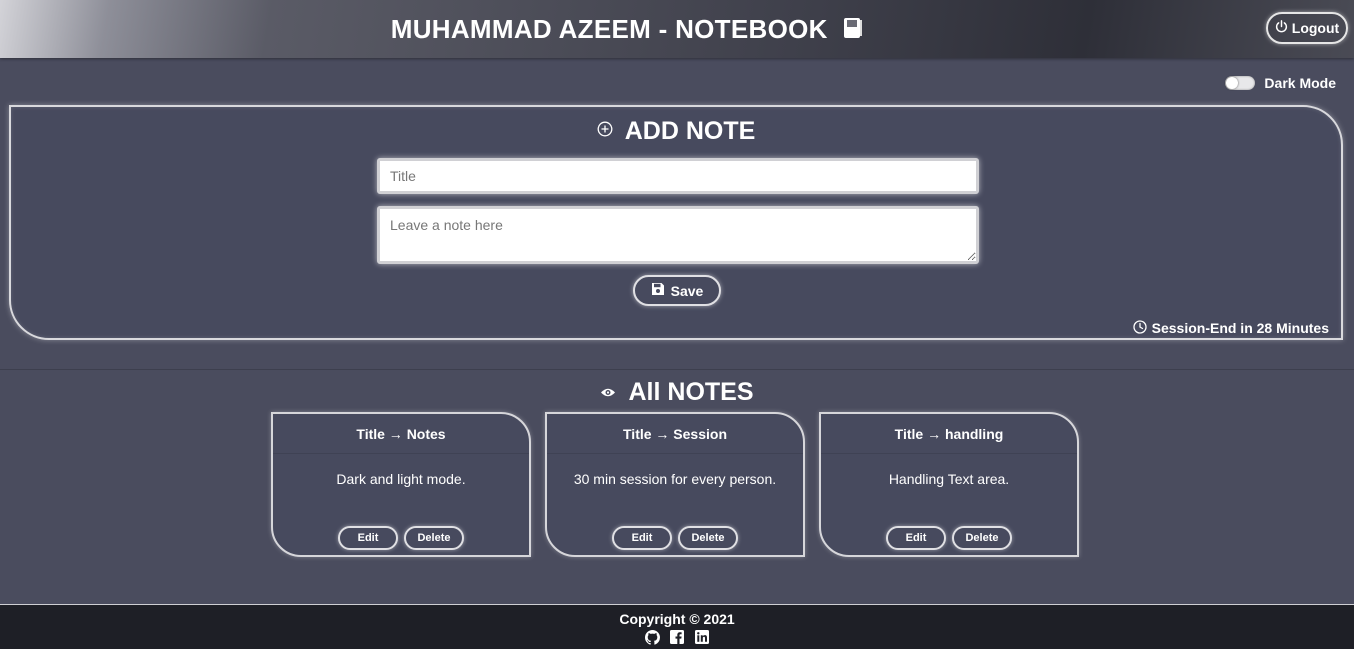 The image size is (1354, 649). Describe the element at coordinates (652, 637) in the screenshot. I see `github-icon` at that location.